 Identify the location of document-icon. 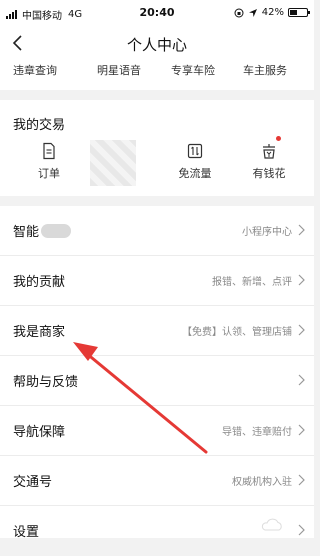
(49, 151).